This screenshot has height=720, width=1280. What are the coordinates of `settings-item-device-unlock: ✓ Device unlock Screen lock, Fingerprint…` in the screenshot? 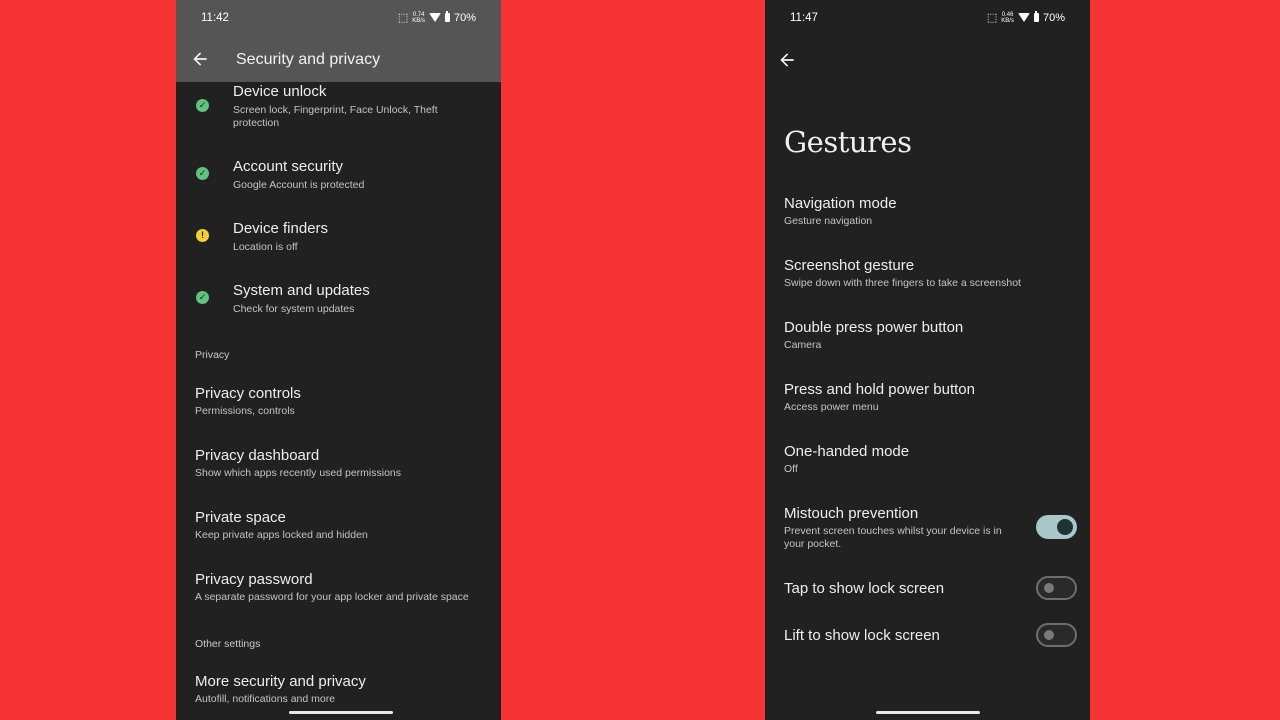 It's located at (338, 111).